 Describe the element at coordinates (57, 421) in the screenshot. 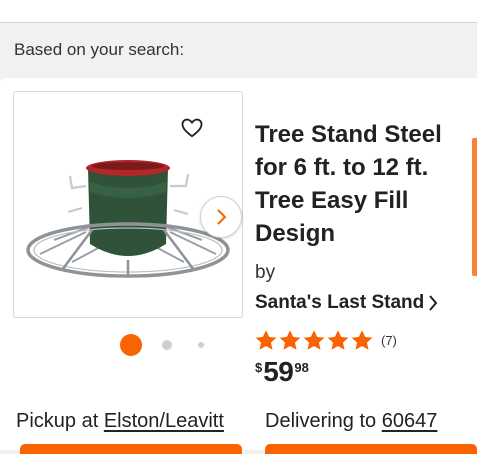

I see `pickup-label: Pickup at` at that location.